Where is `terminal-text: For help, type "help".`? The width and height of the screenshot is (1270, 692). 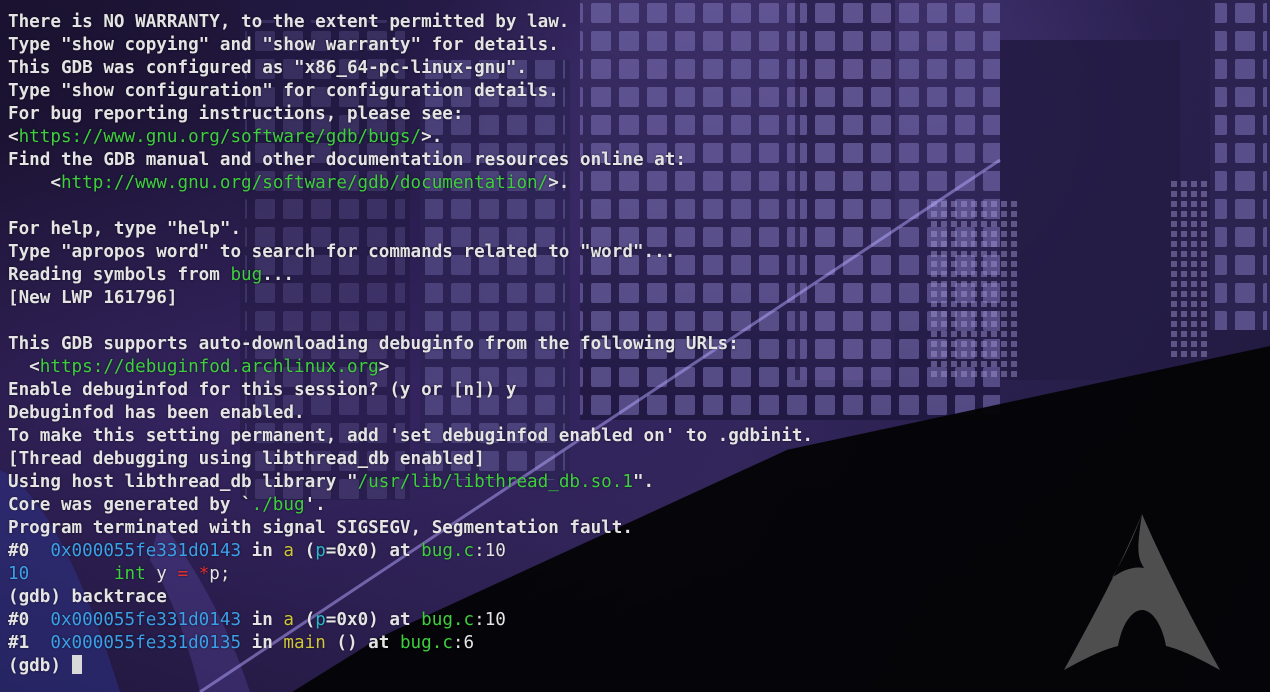
terminal-text: For help, type "help". is located at coordinates (125, 229).